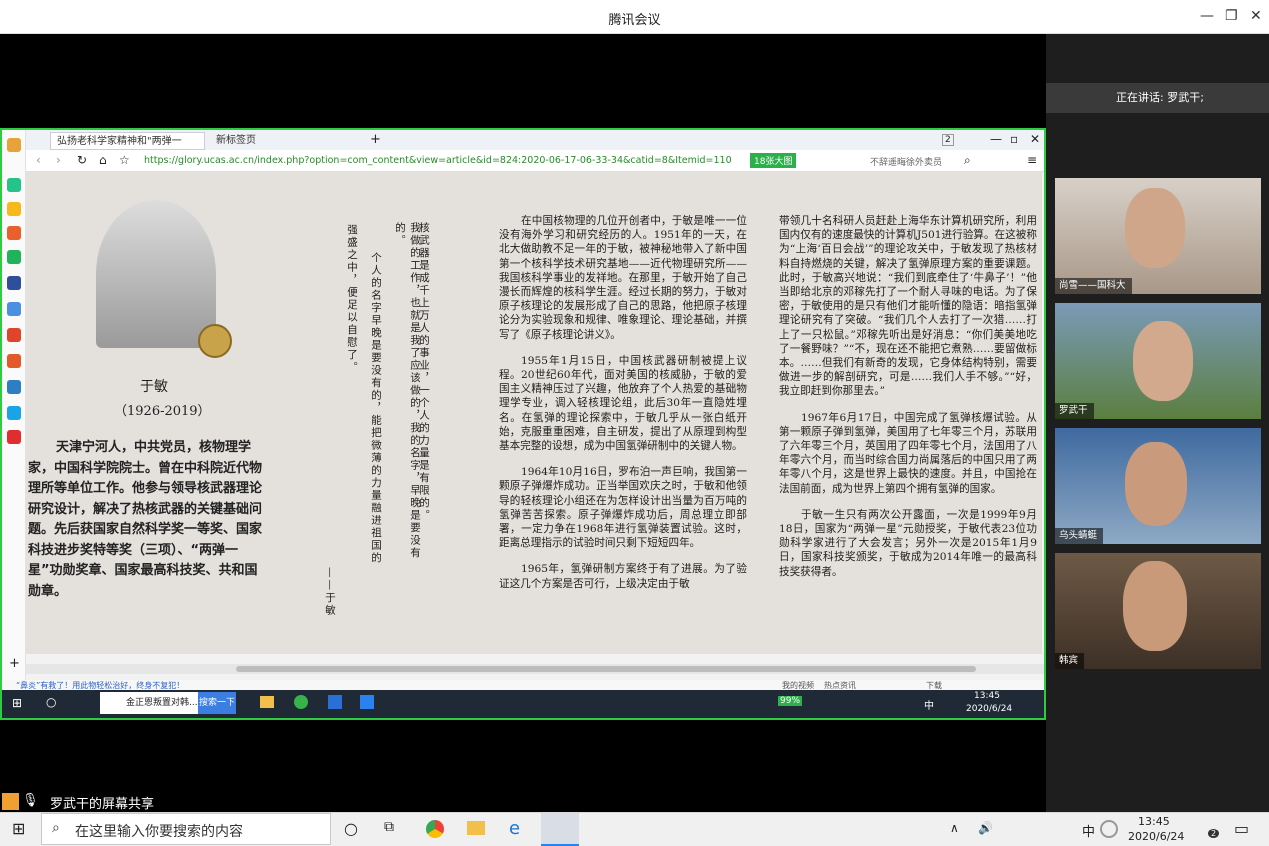 This screenshot has height=846, width=1269. Describe the element at coordinates (435, 829) in the screenshot. I see `chrome-icon` at that location.